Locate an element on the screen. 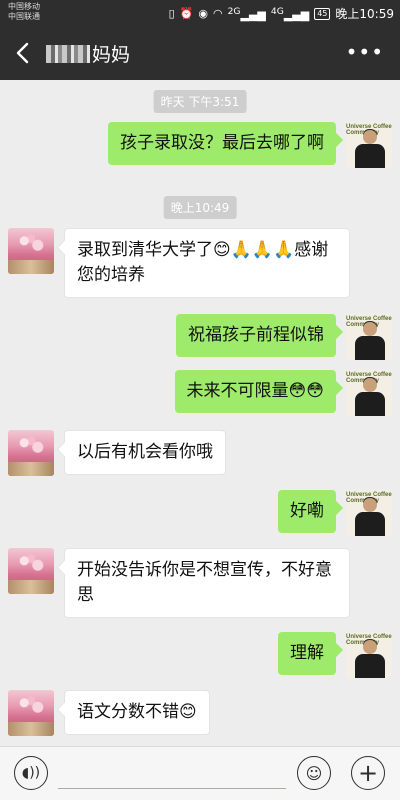 The image size is (400, 800). message-bubble-received: 以后有机会看你哦 is located at coordinates (145, 452).